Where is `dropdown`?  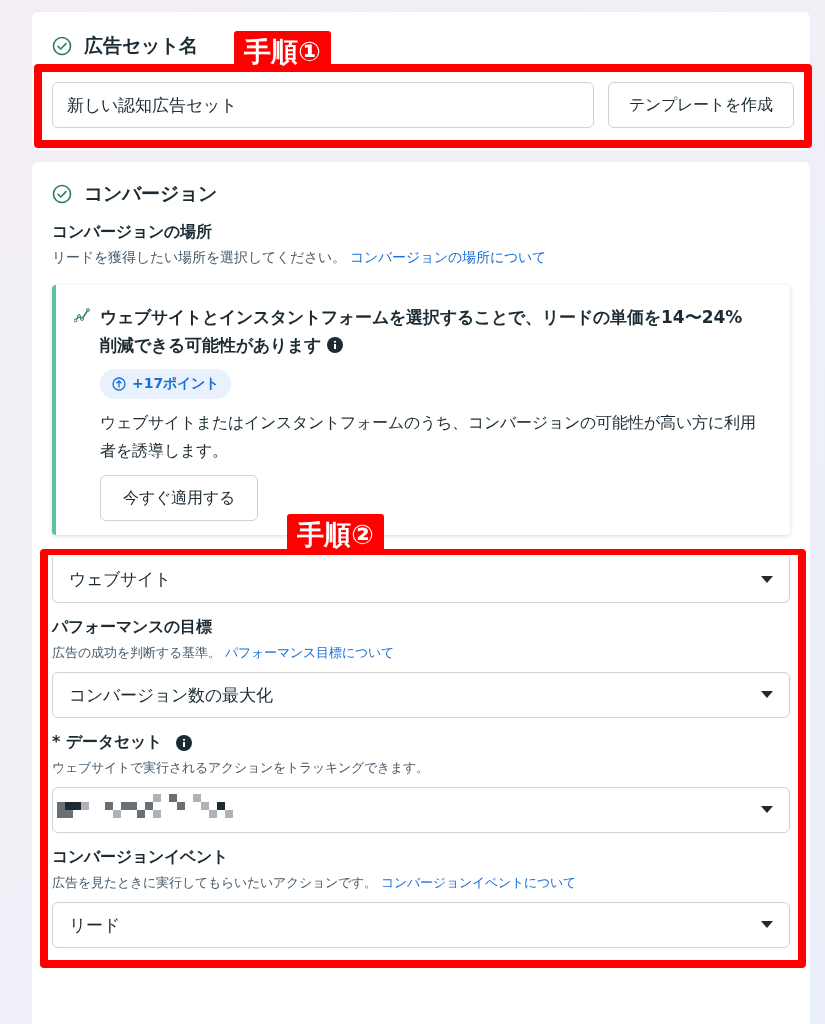
dropdown is located at coordinates (421, 810).